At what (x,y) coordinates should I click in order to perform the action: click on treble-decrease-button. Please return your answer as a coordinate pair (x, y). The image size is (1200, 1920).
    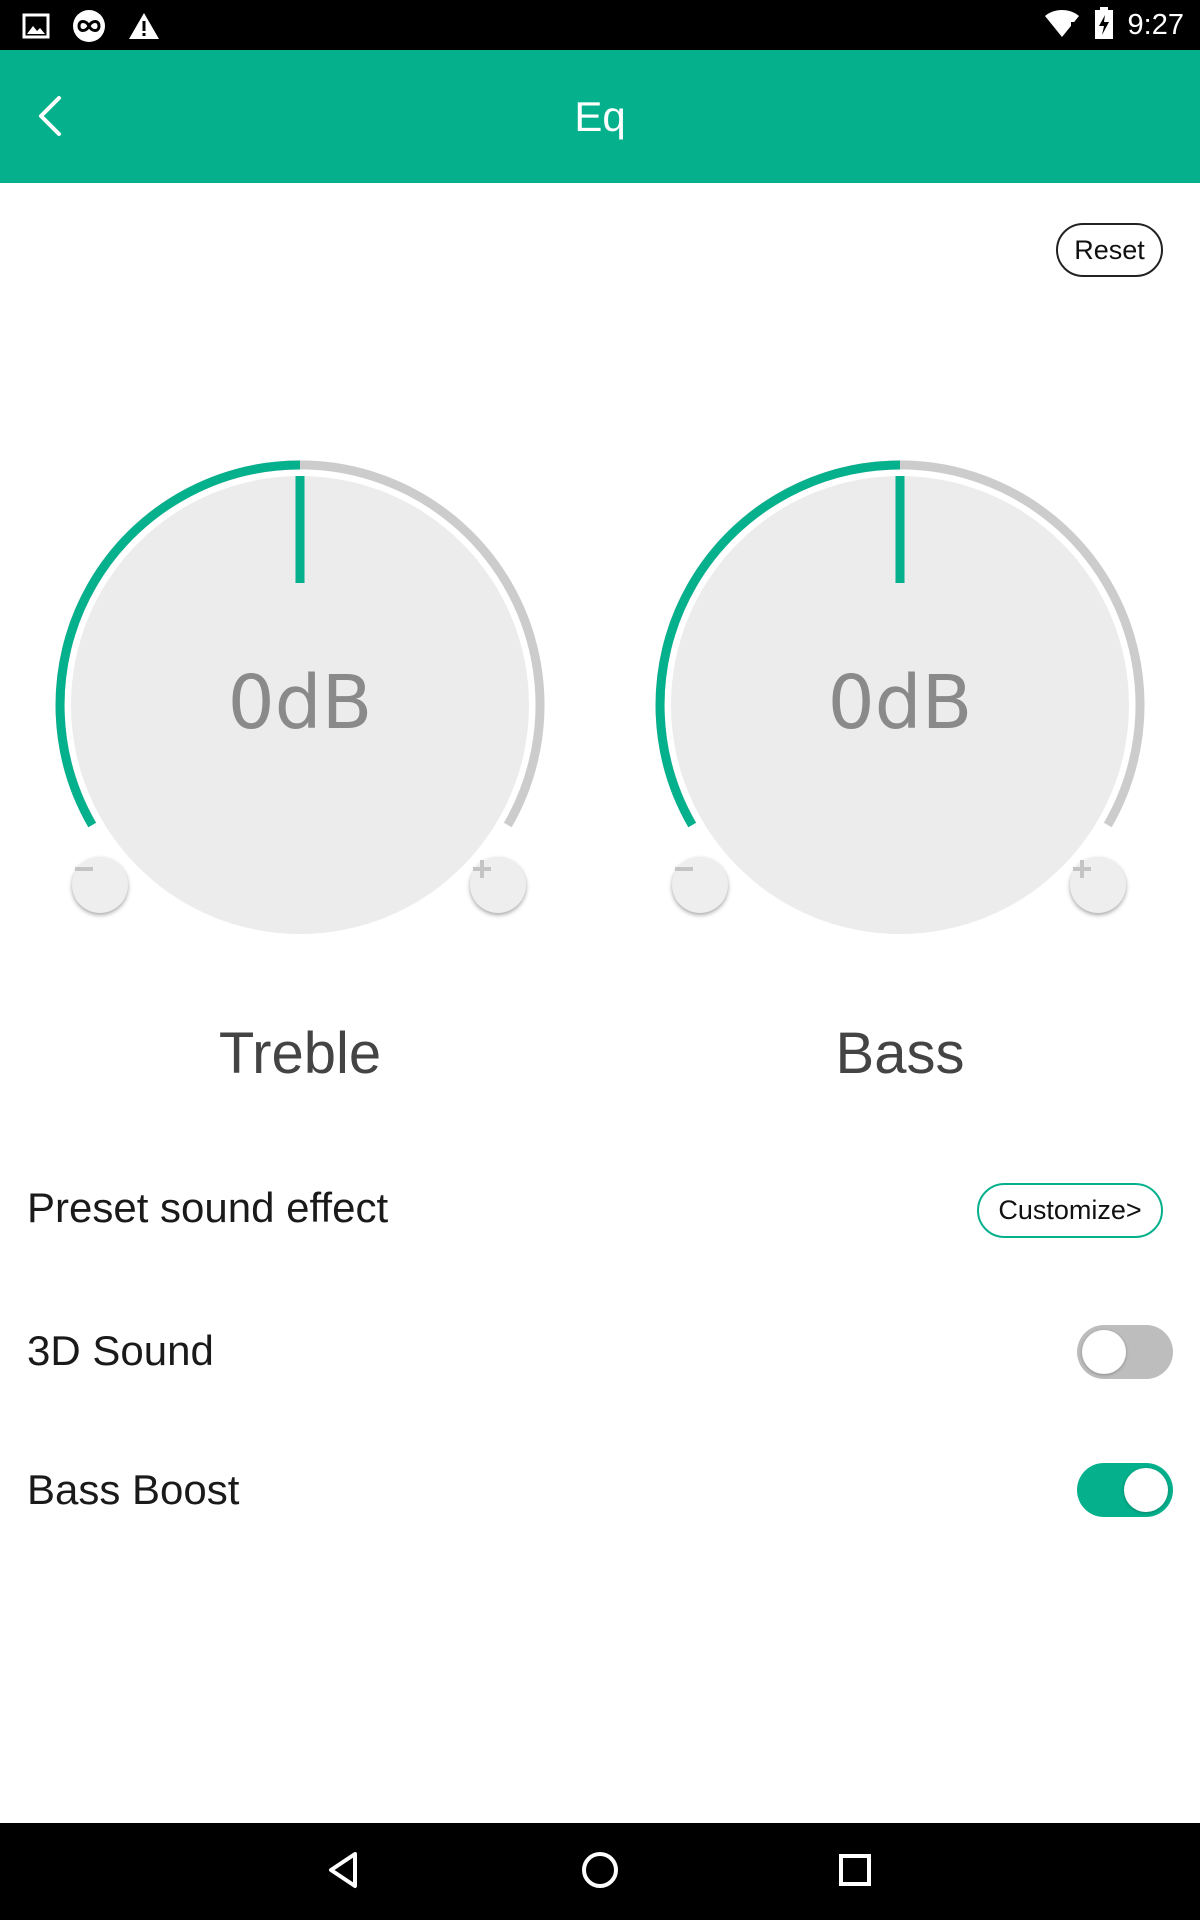
    Looking at the image, I should click on (100, 885).